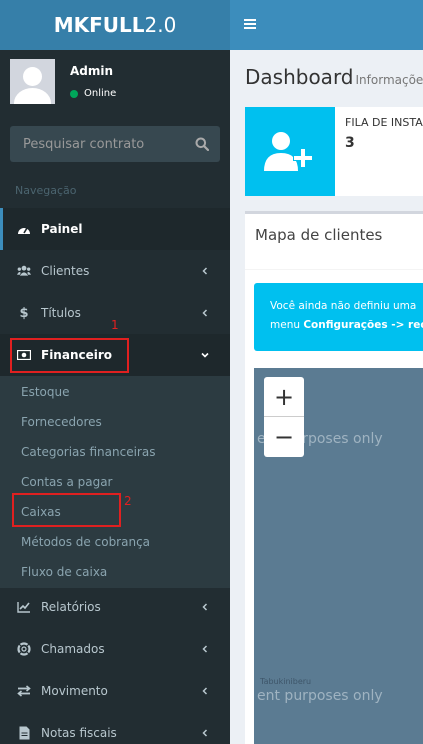 Image resolution: width=423 pixels, height=744 pixels. I want to click on sidebar-item-notas-fiscais: Notas fiscais, so click(115, 728).